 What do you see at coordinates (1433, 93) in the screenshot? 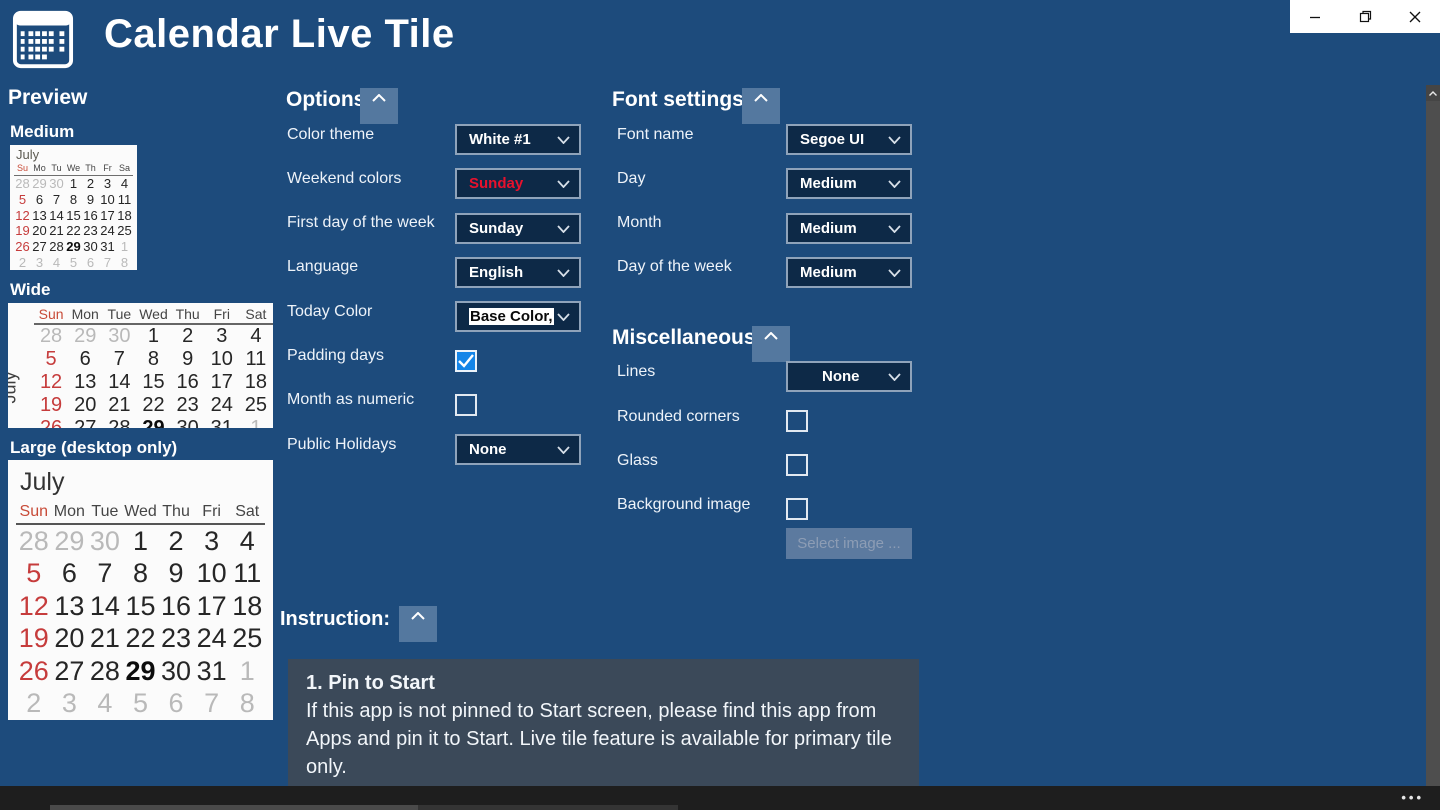
I see `scroll-up-arrow-icon` at bounding box center [1433, 93].